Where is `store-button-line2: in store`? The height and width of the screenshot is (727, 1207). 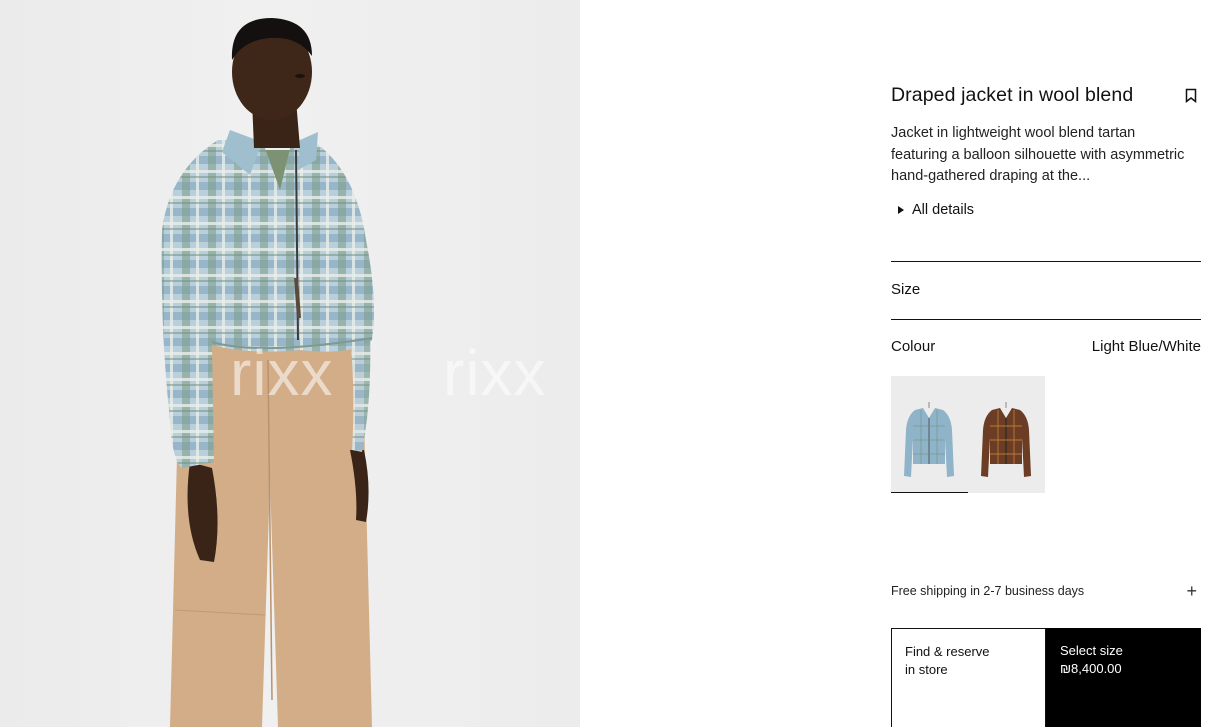 store-button-line2: in store is located at coordinates (926, 669).